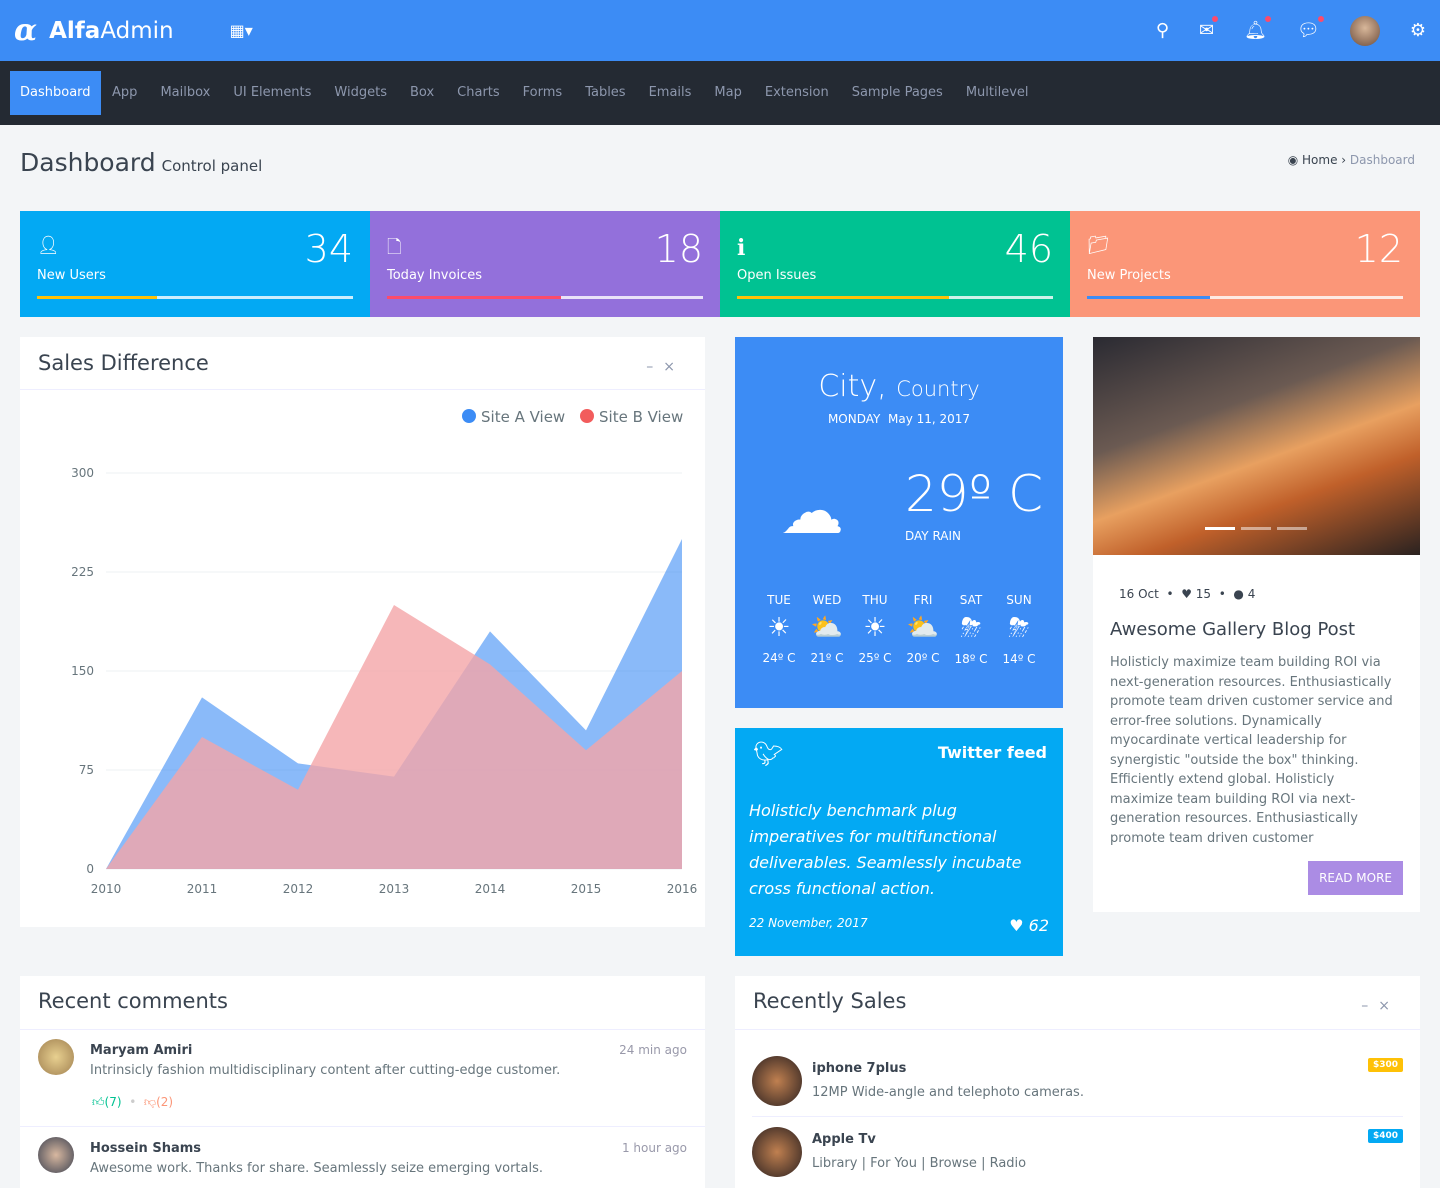  I want to click on legend-marker, so click(469, 416).